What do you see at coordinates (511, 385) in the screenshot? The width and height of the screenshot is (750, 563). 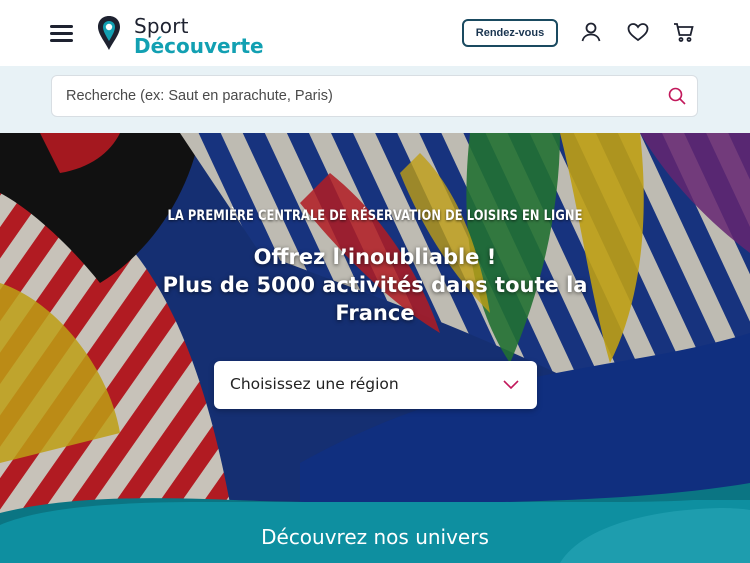 I see `chevron-down-icon` at bounding box center [511, 385].